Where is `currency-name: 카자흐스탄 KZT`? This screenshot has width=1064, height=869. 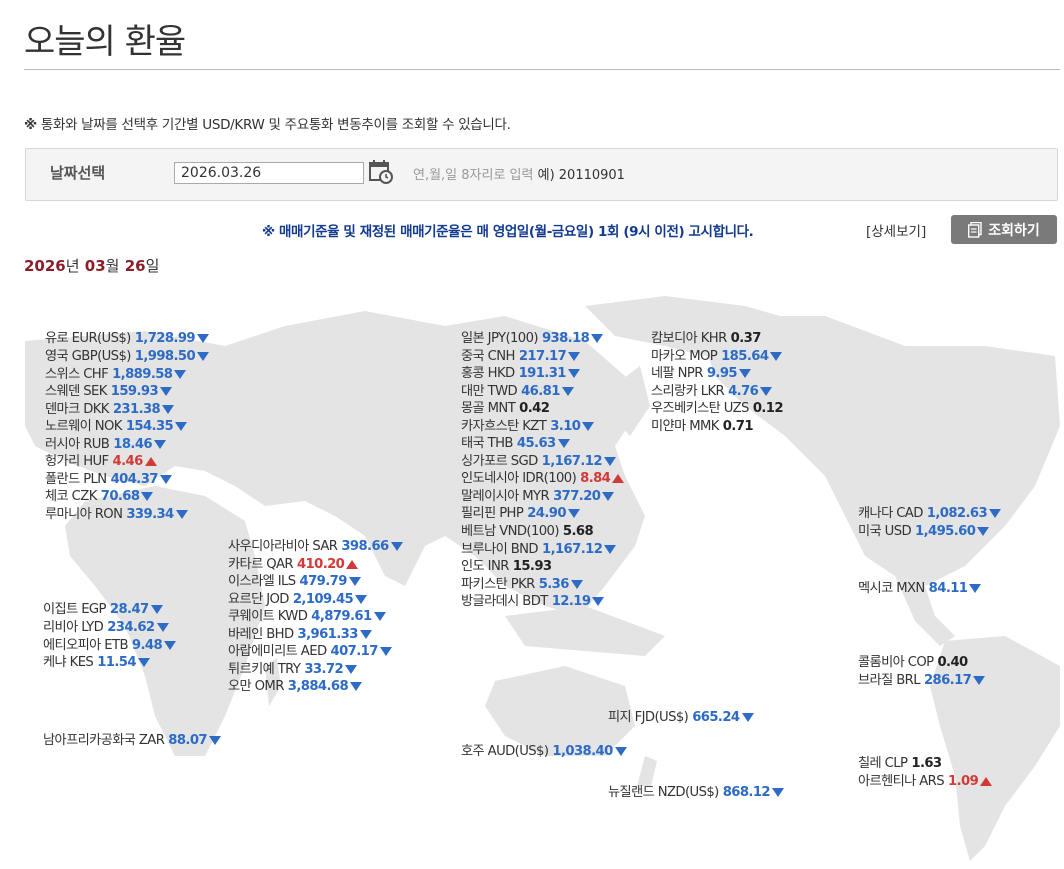
currency-name: 카자흐스탄 KZT is located at coordinates (504, 426).